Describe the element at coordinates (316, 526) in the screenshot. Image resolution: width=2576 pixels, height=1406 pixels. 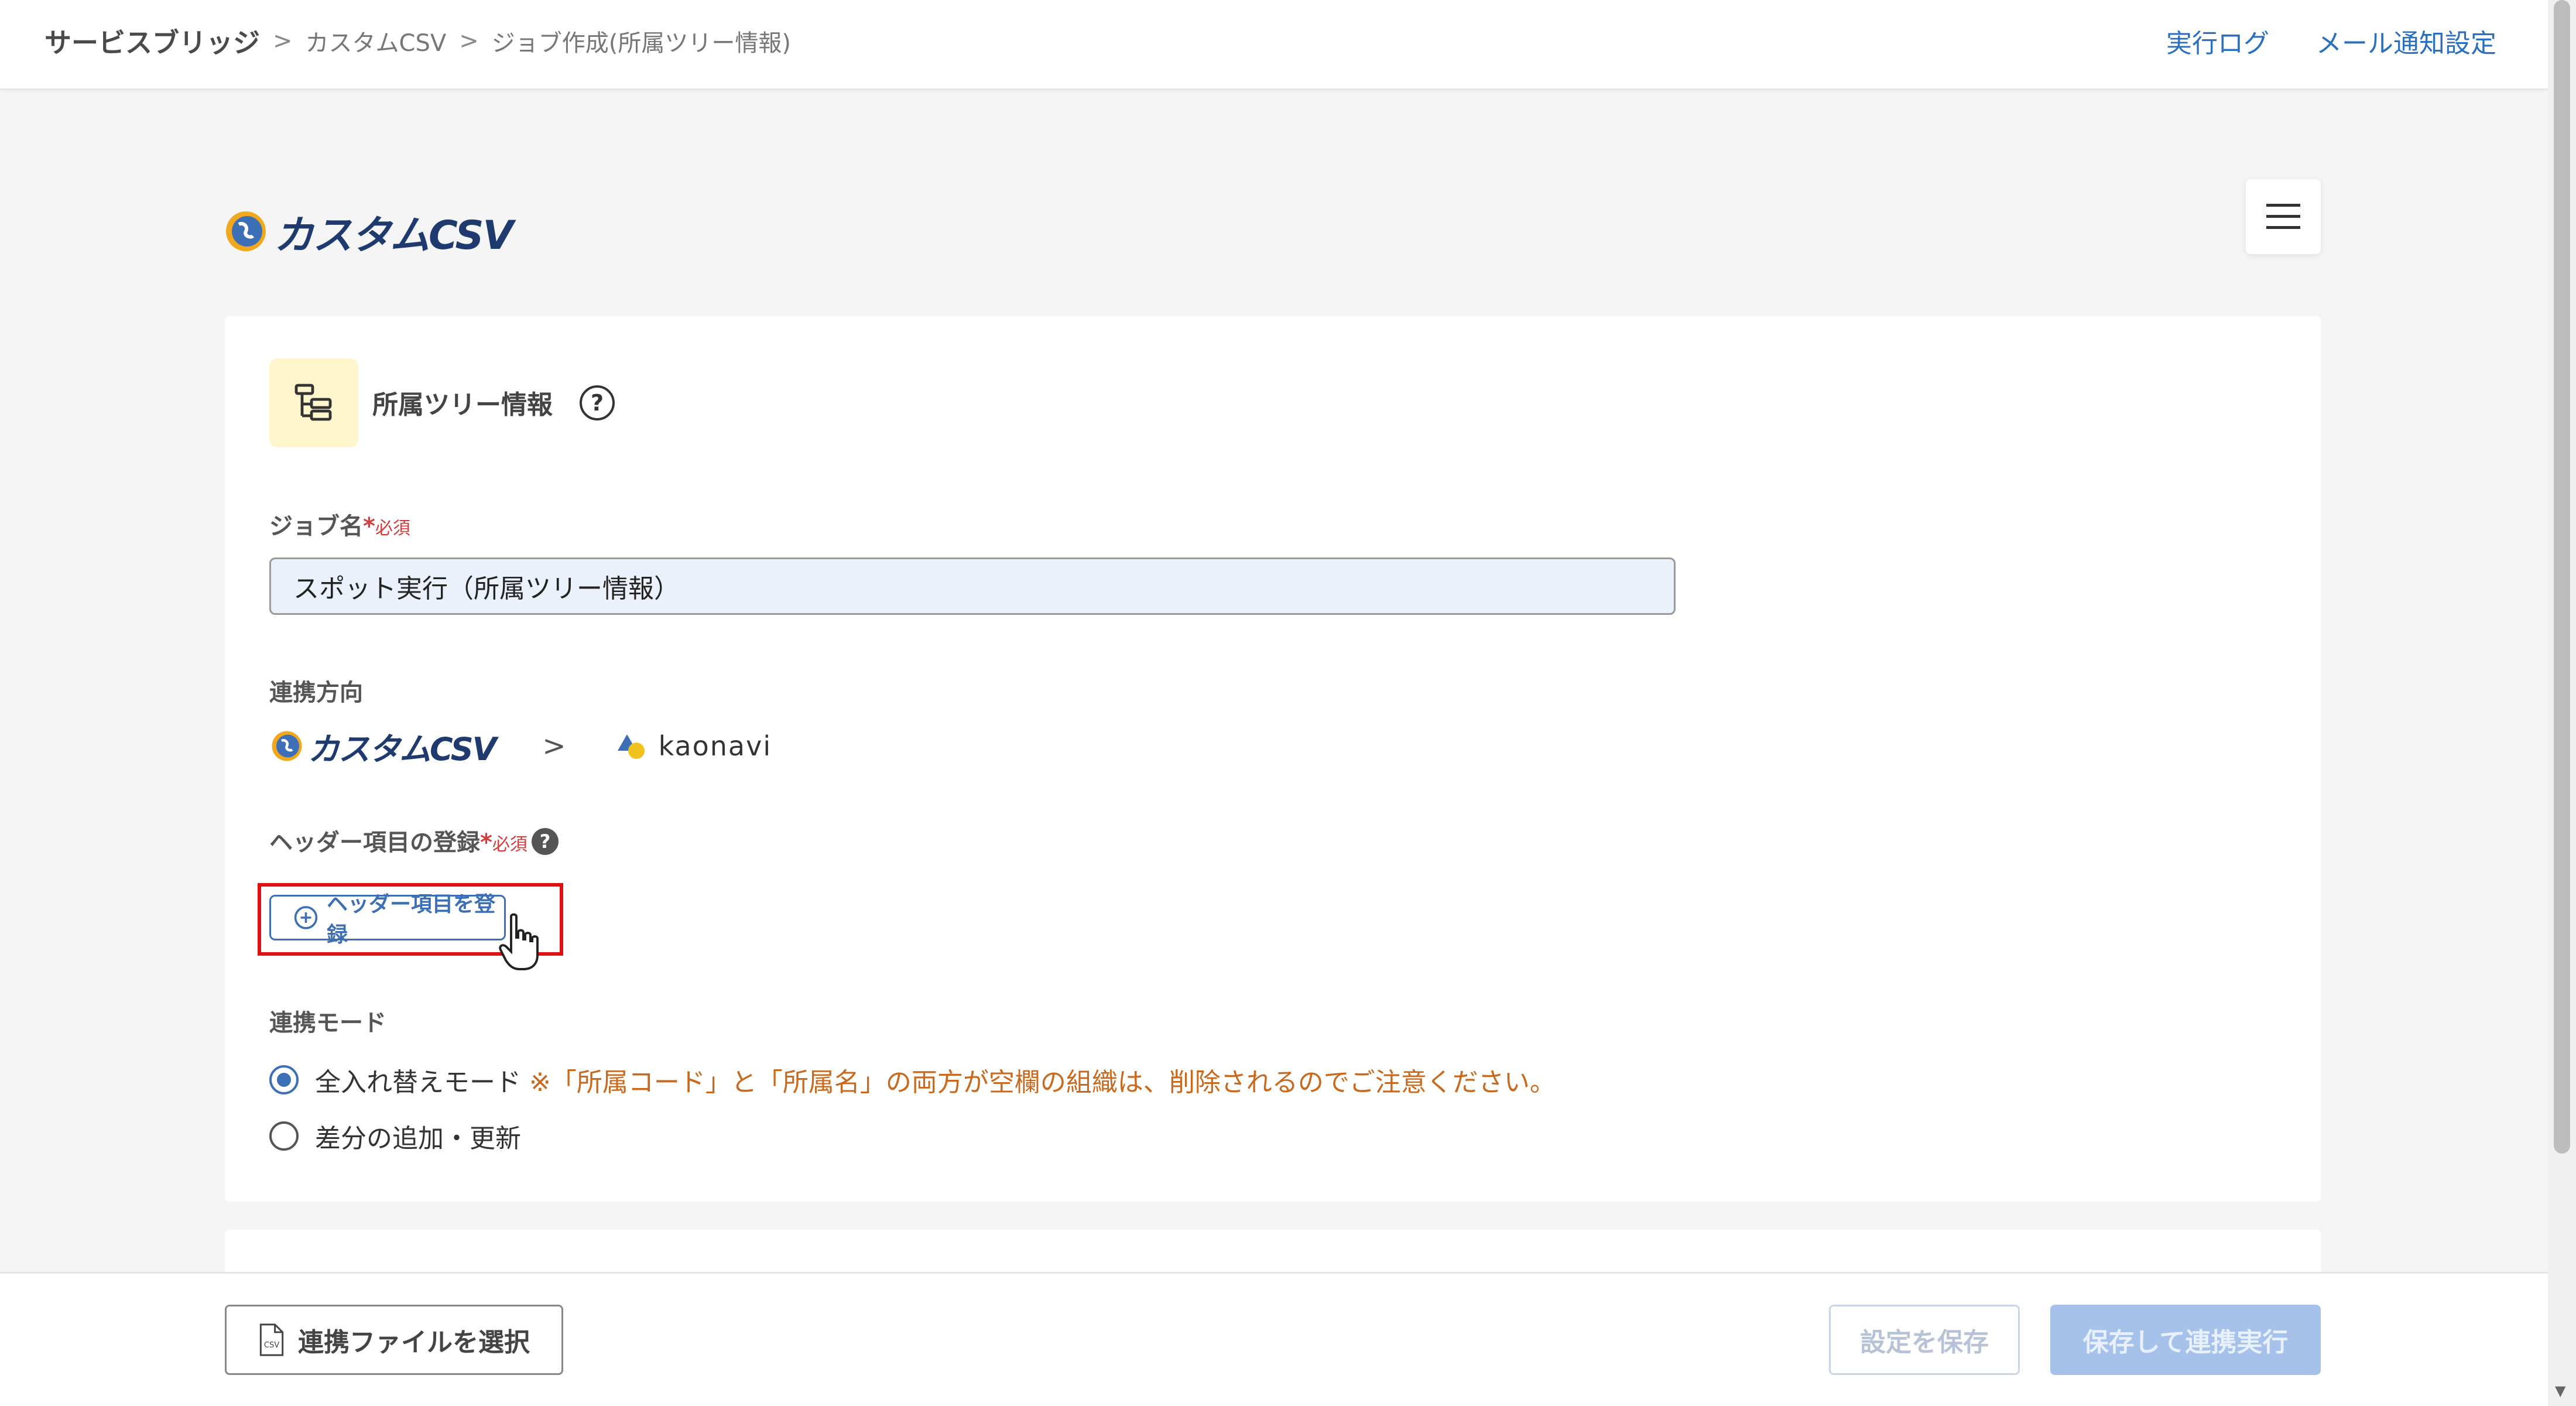
I see `job-name-label-text: ジョブ名` at that location.